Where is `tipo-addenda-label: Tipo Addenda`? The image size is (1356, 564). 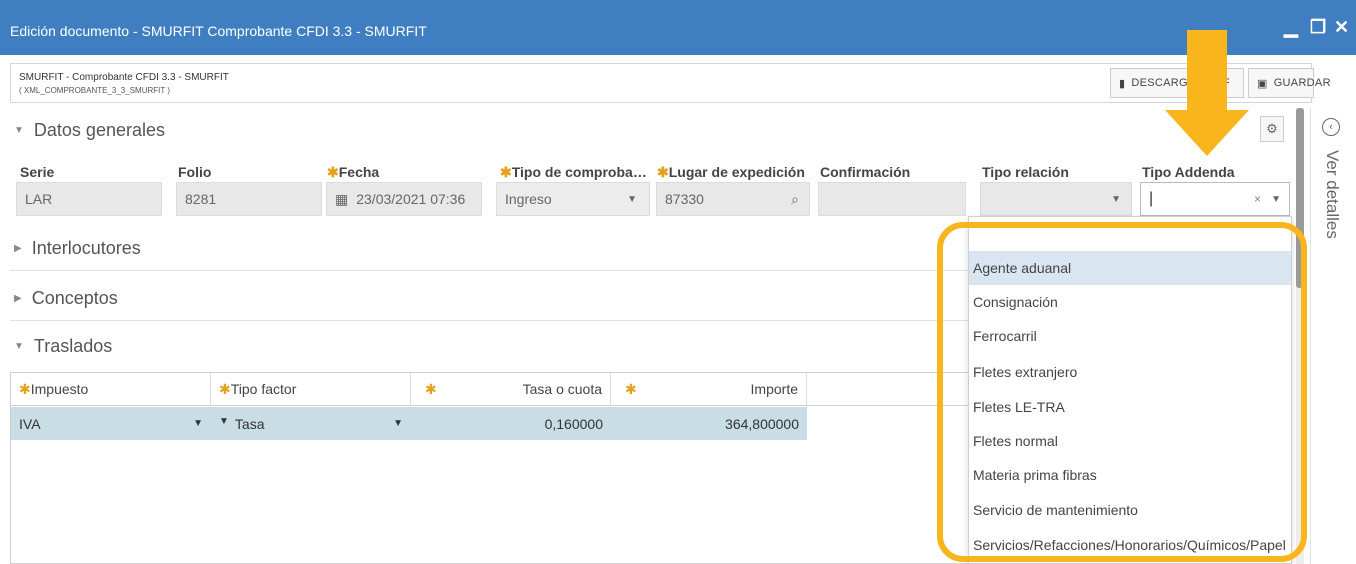
tipo-addenda-label: Tipo Addenda is located at coordinates (1188, 172).